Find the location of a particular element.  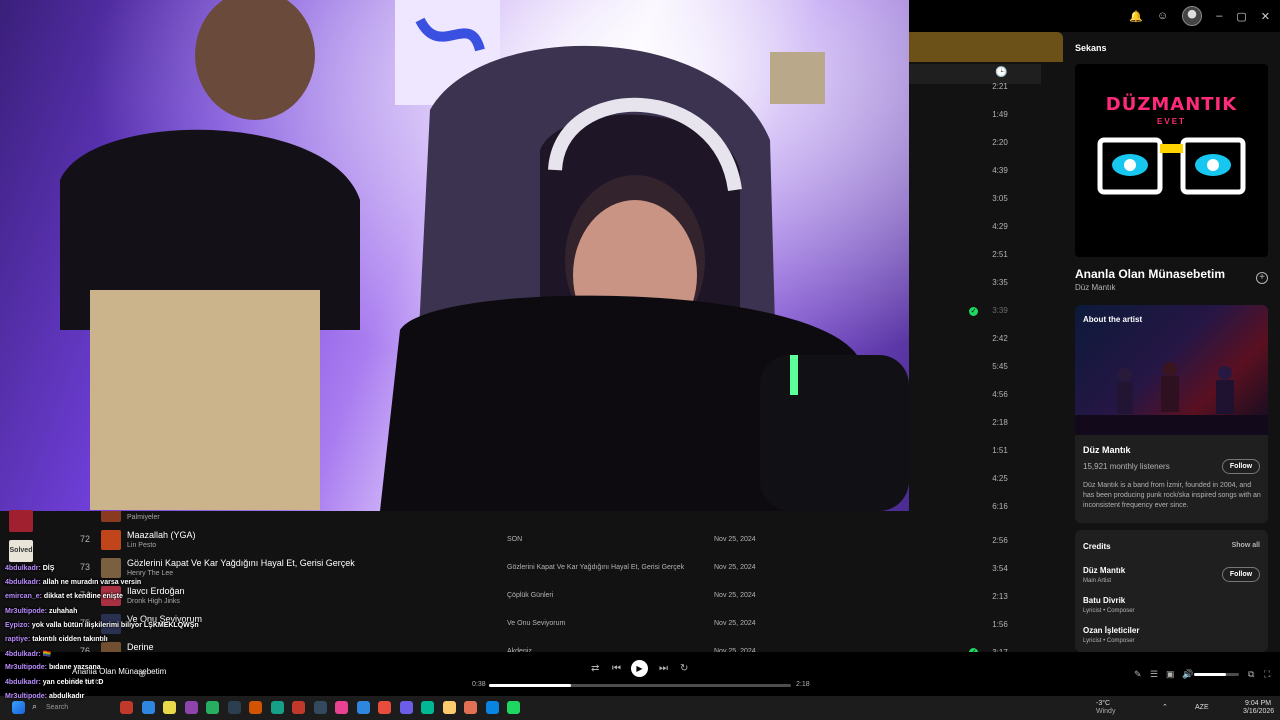

track-artist: Palmiyeler is located at coordinates (143, 517).